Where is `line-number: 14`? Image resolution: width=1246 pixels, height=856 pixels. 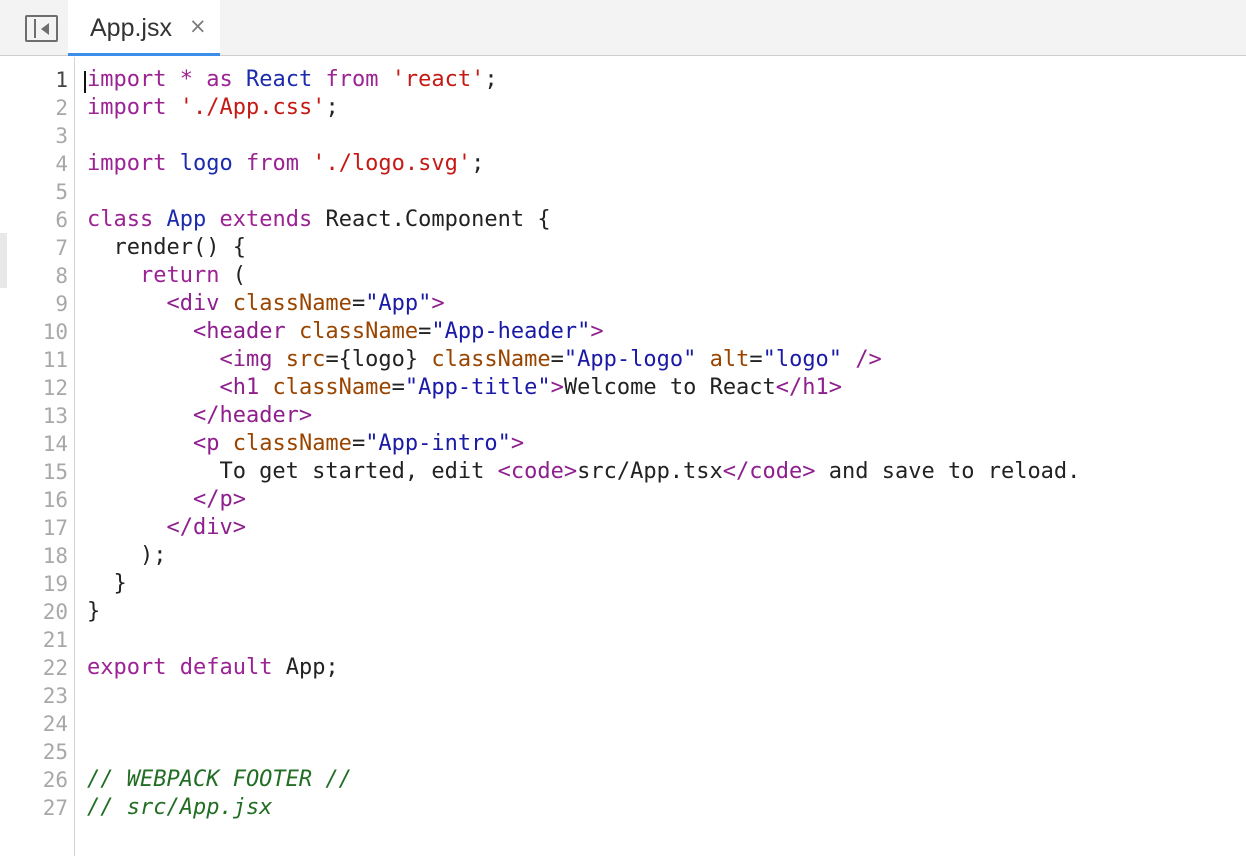 line-number: 14 is located at coordinates (55, 444).